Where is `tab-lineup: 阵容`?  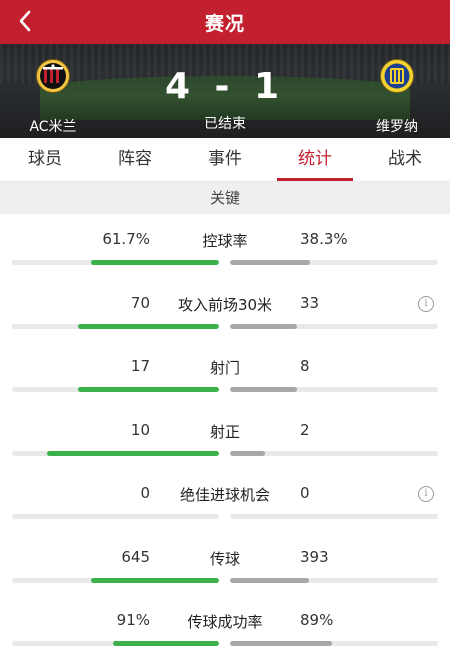 tab-lineup: 阵容 is located at coordinates (135, 159).